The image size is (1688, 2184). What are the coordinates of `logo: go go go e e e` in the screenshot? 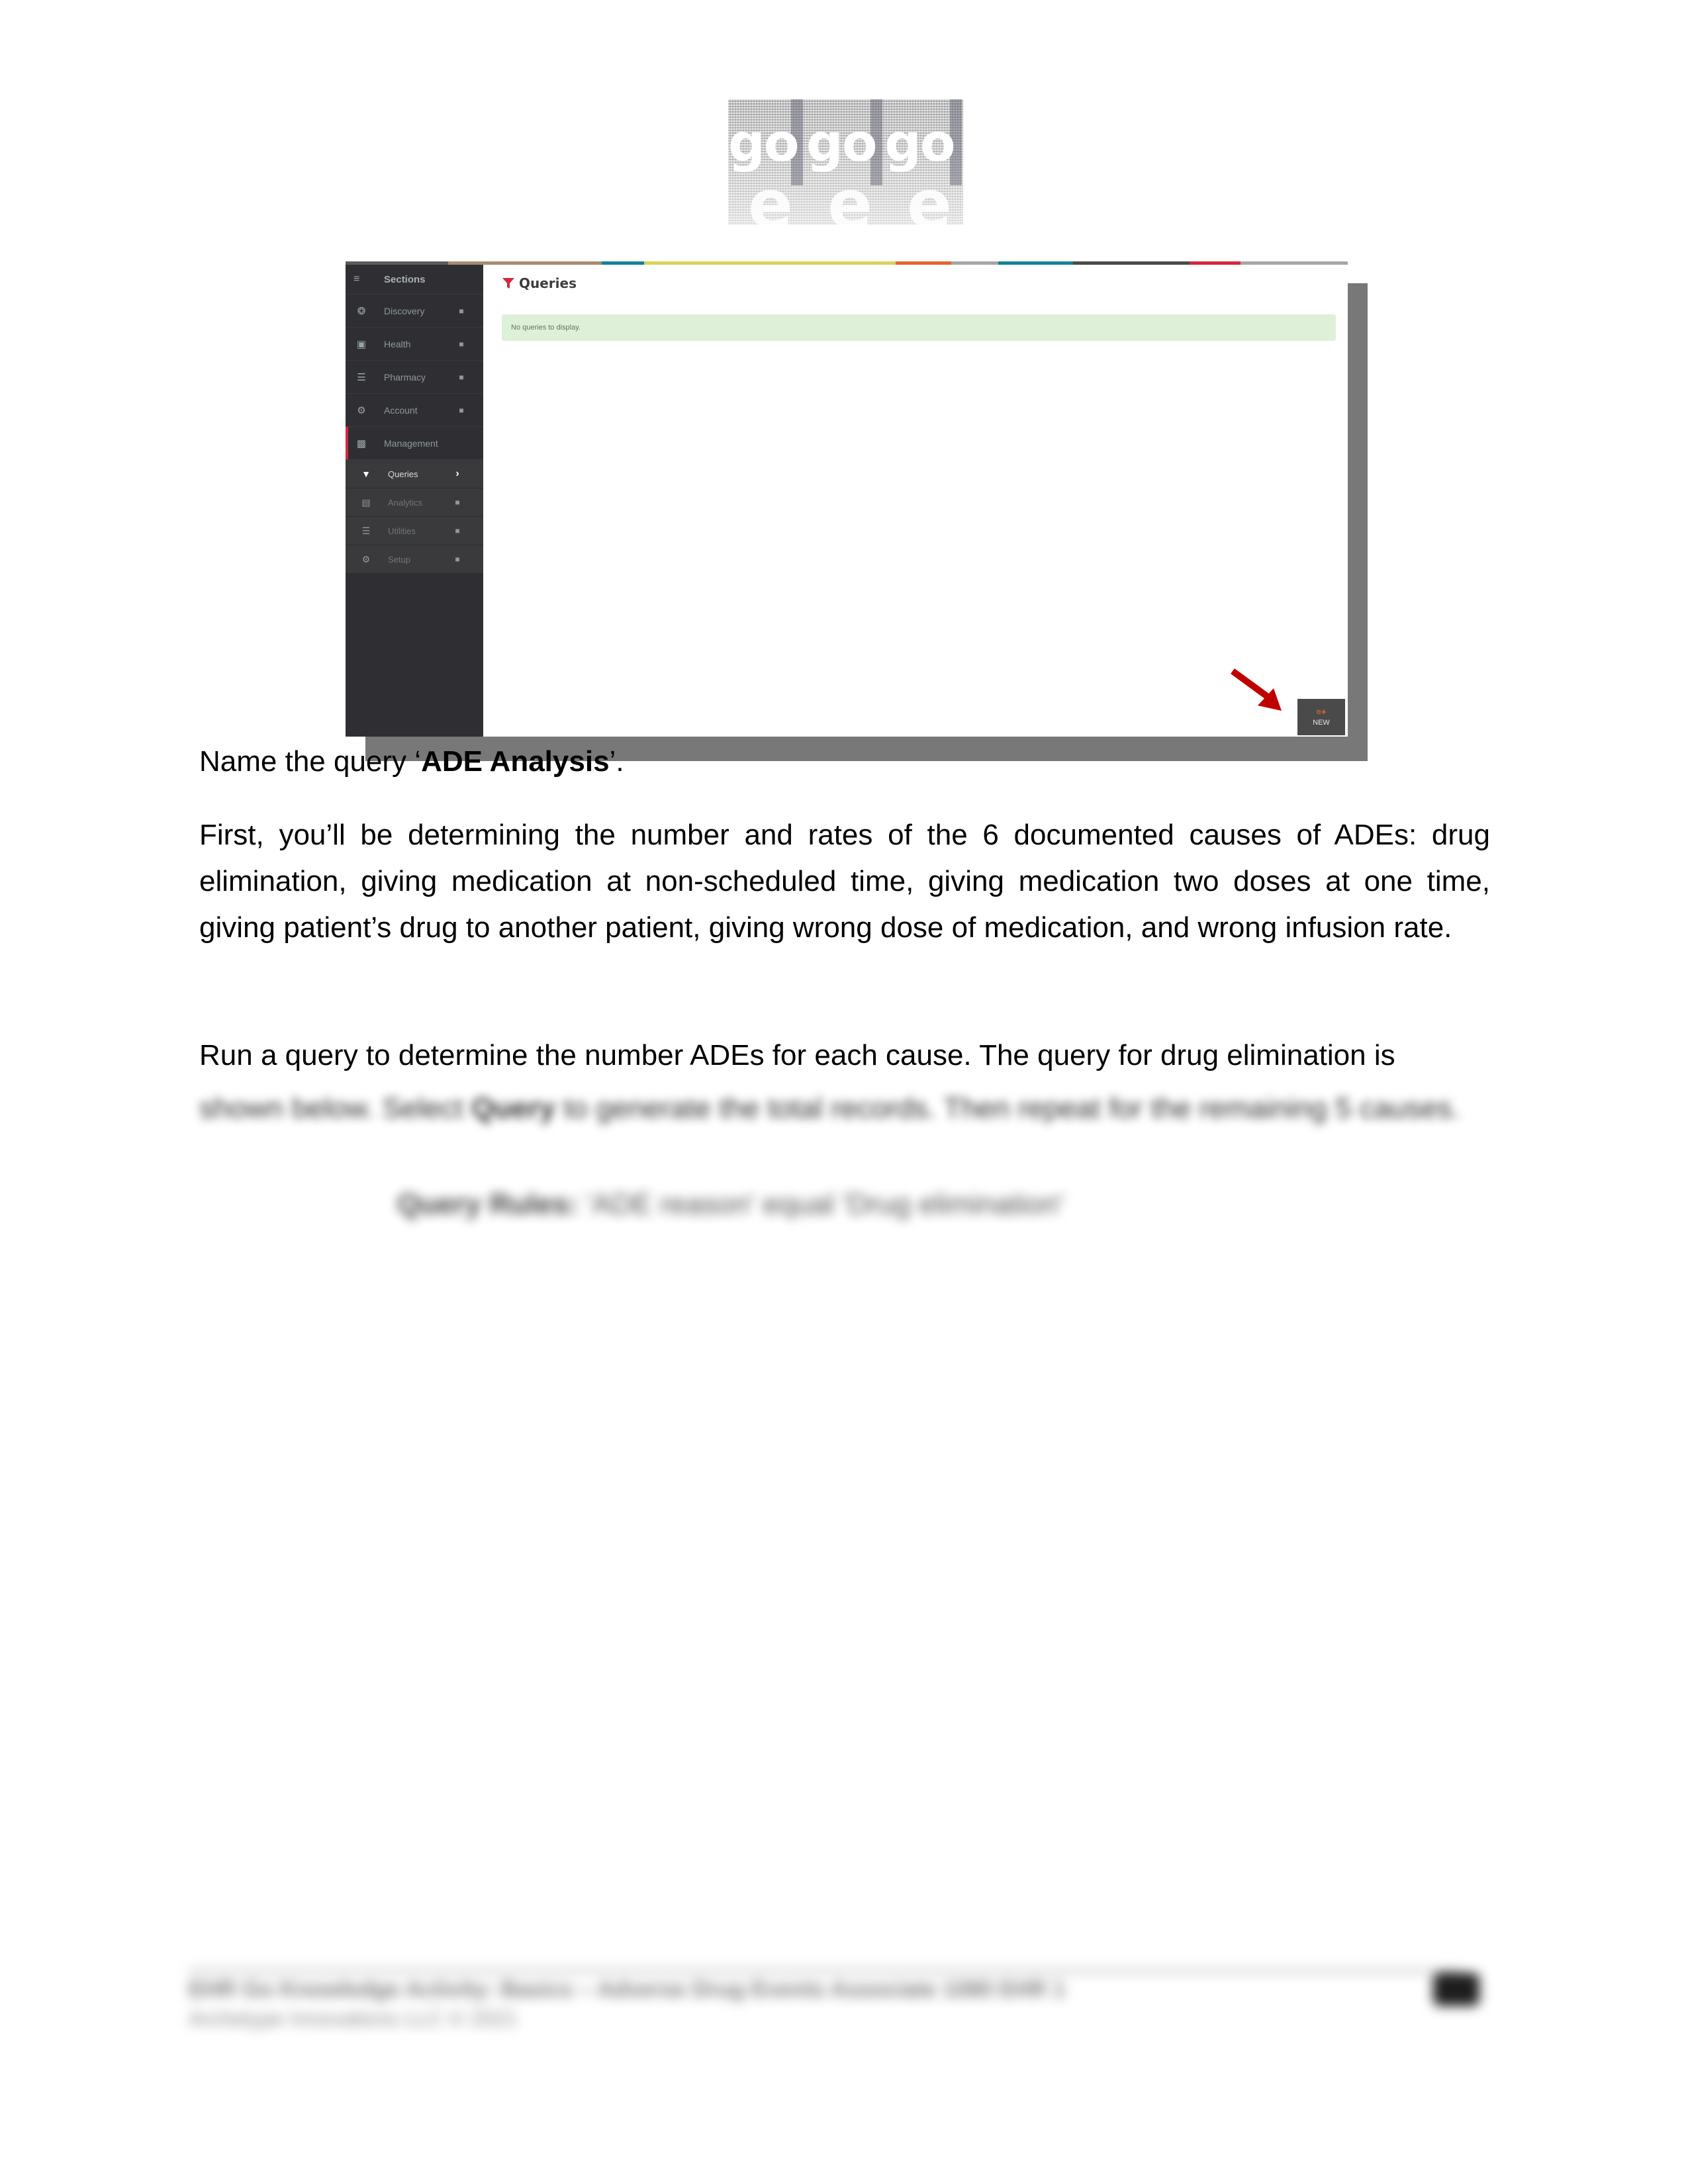 It's located at (845, 162).